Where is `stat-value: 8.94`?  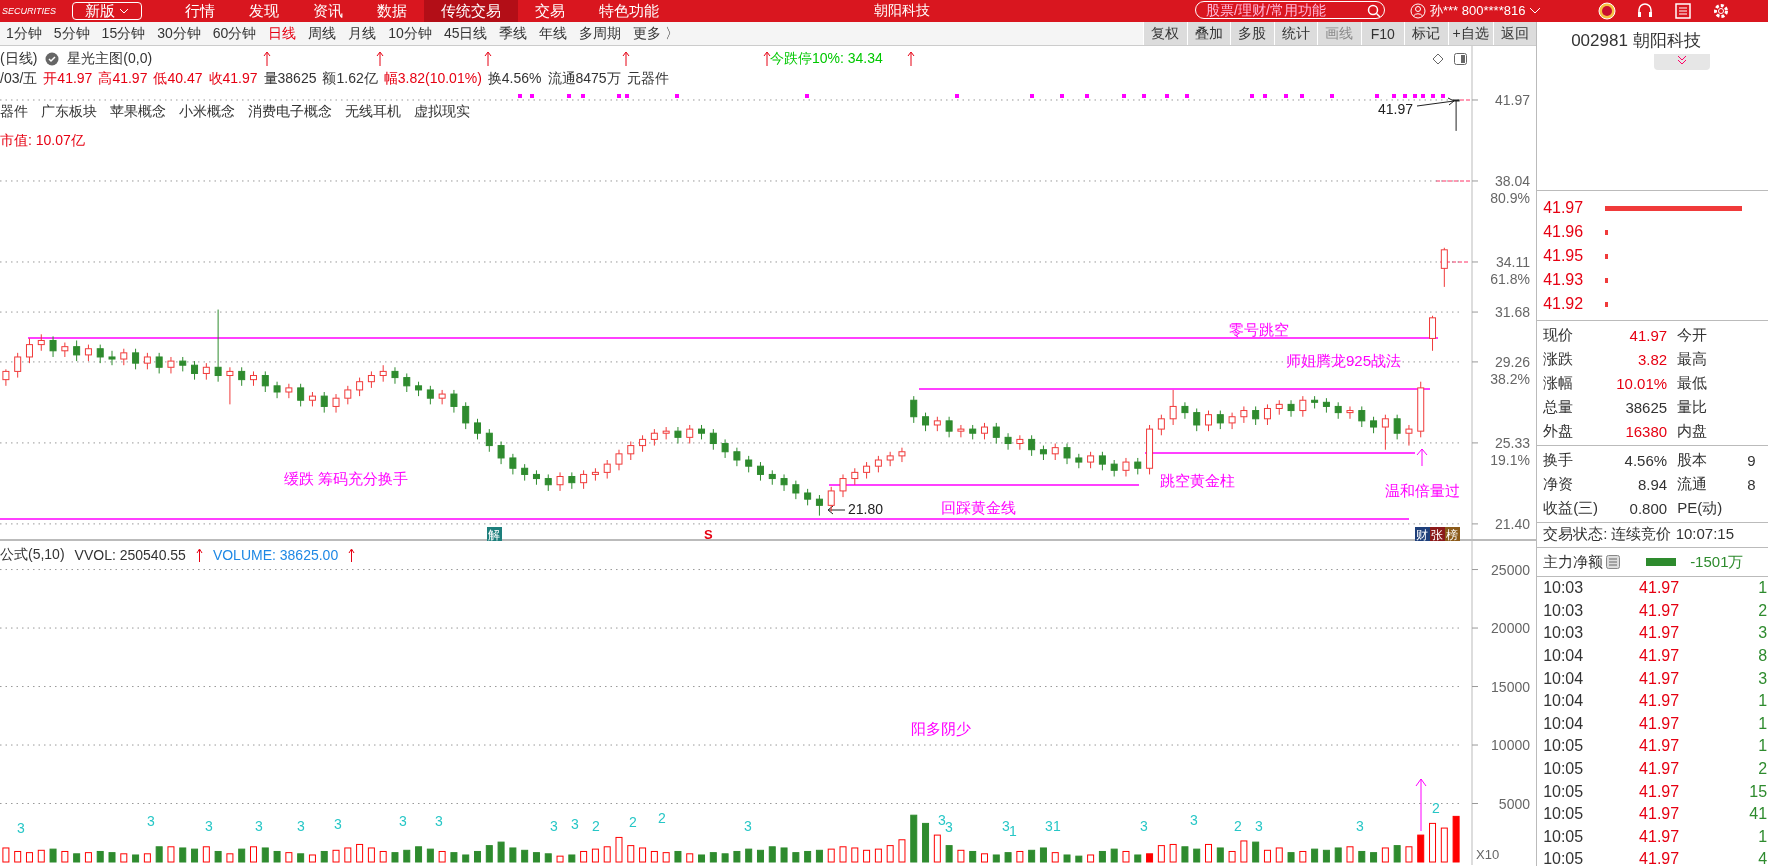 stat-value: 8.94 is located at coordinates (1652, 484).